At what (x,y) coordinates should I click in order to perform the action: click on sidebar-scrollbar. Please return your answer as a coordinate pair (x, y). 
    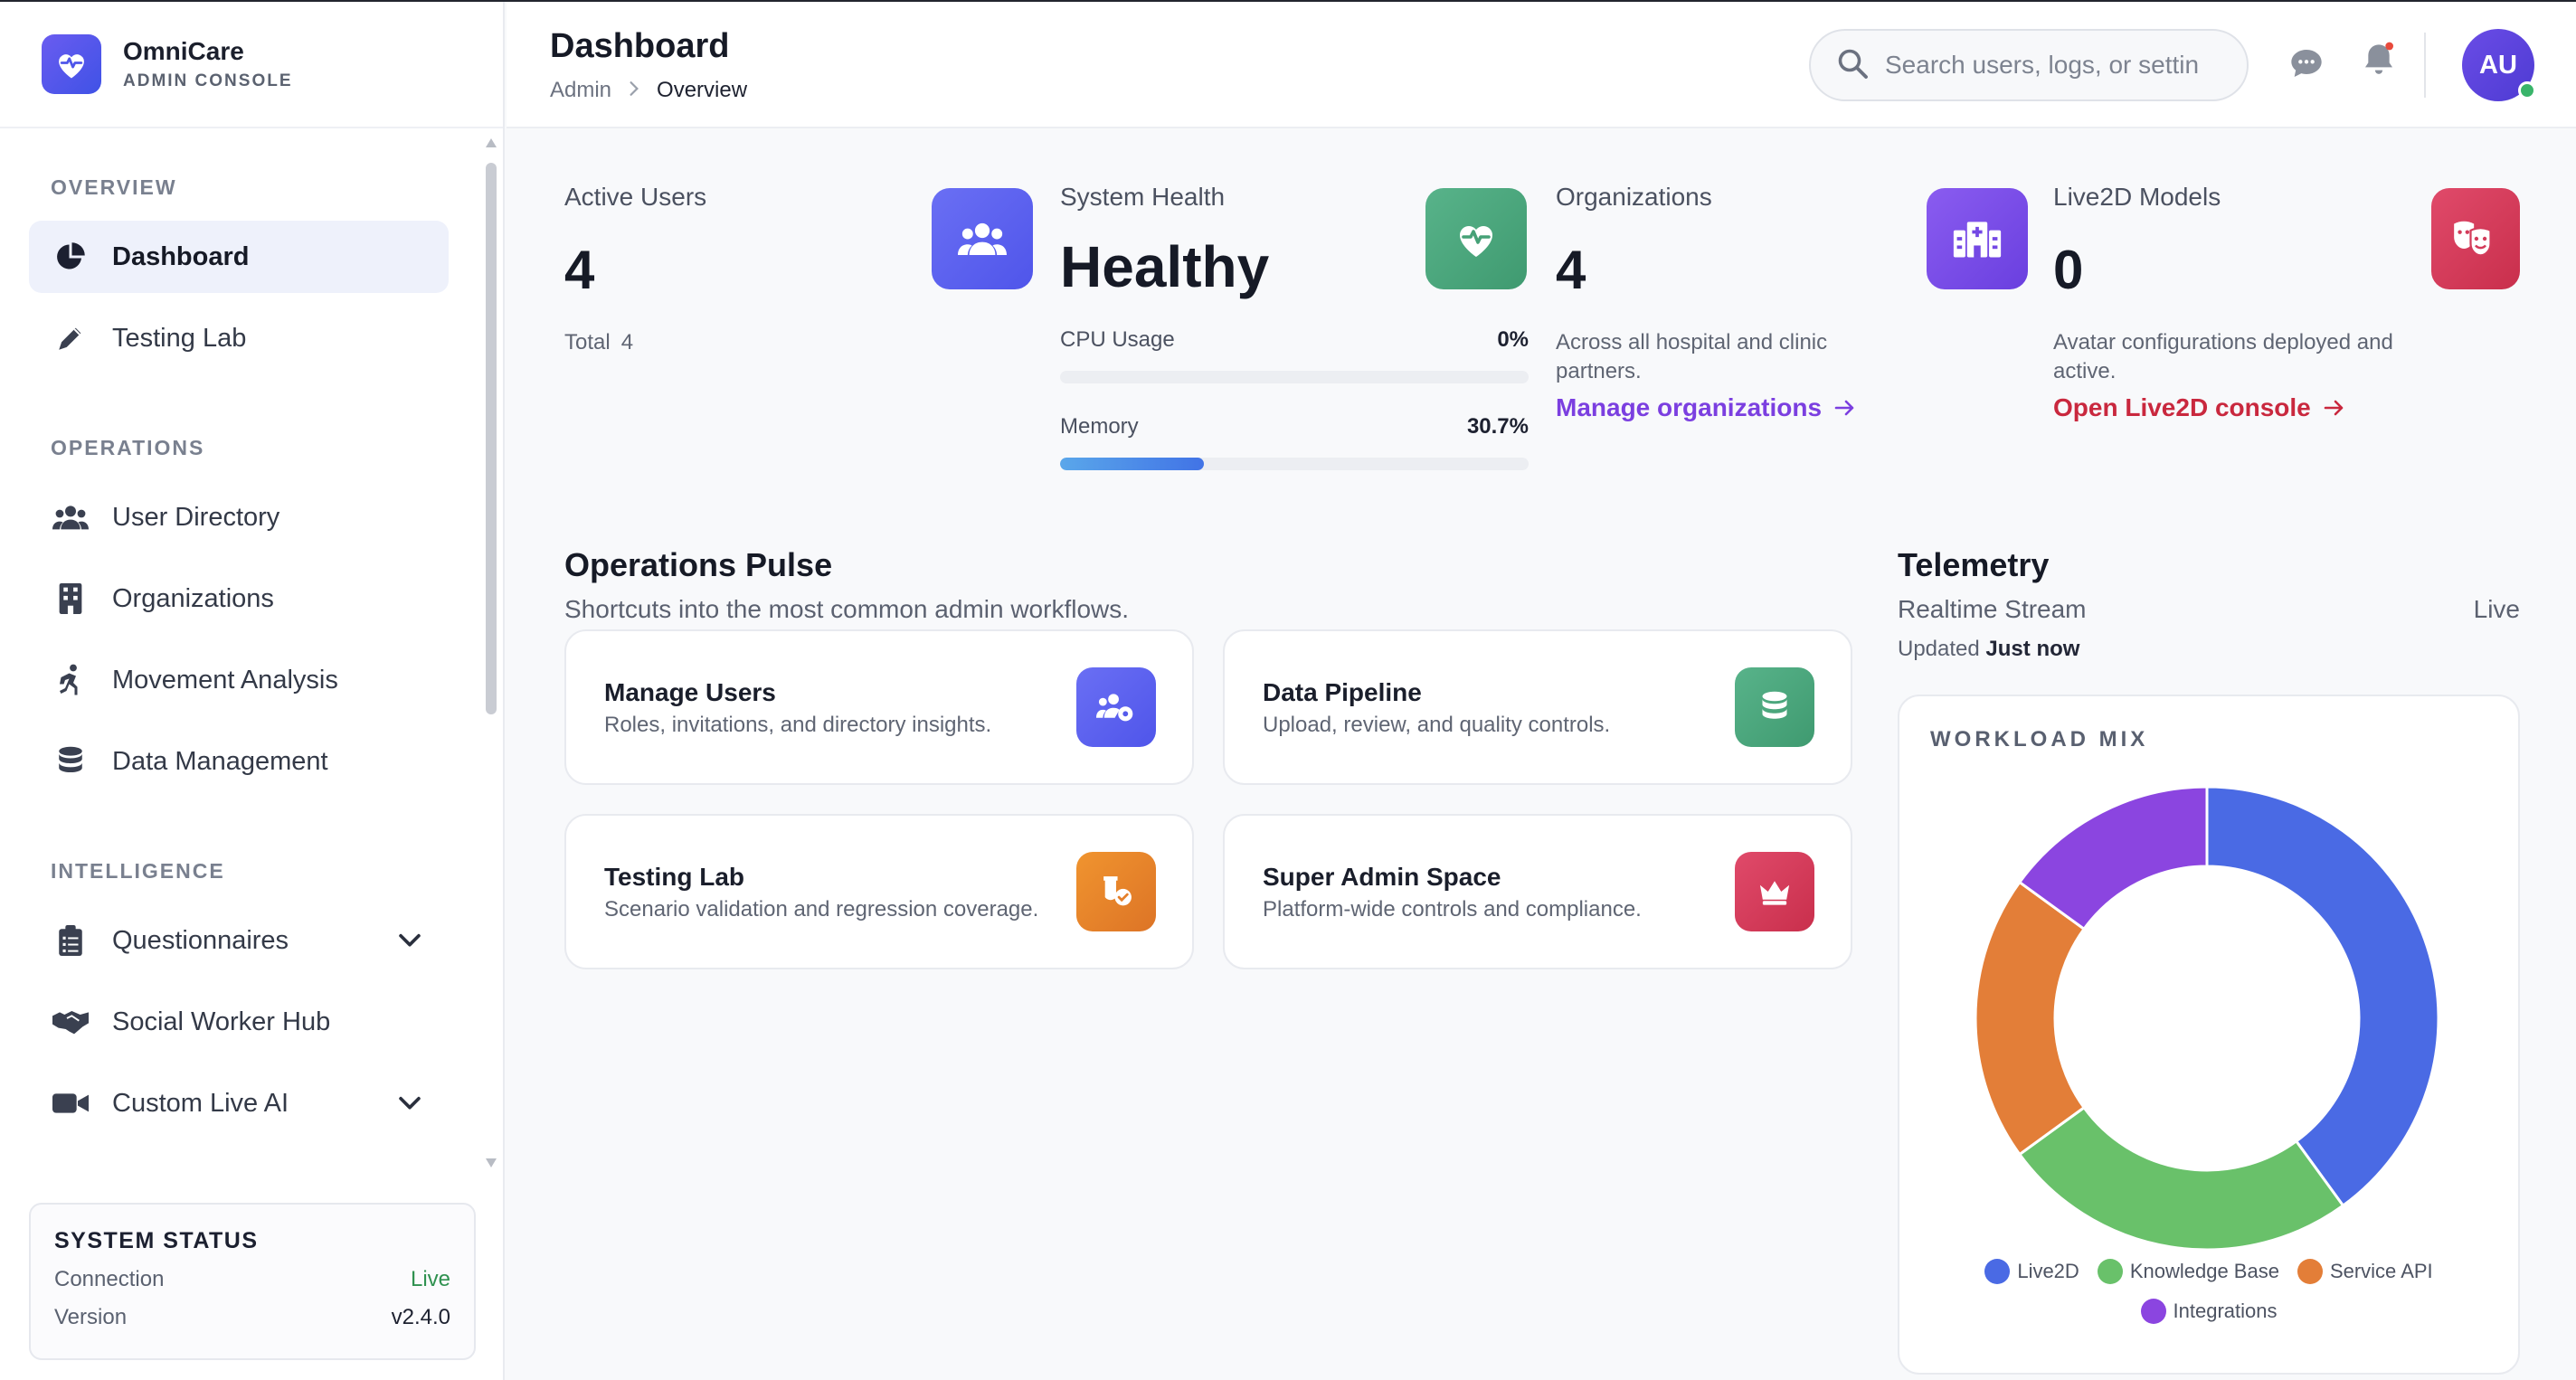
    Looking at the image, I should click on (491, 652).